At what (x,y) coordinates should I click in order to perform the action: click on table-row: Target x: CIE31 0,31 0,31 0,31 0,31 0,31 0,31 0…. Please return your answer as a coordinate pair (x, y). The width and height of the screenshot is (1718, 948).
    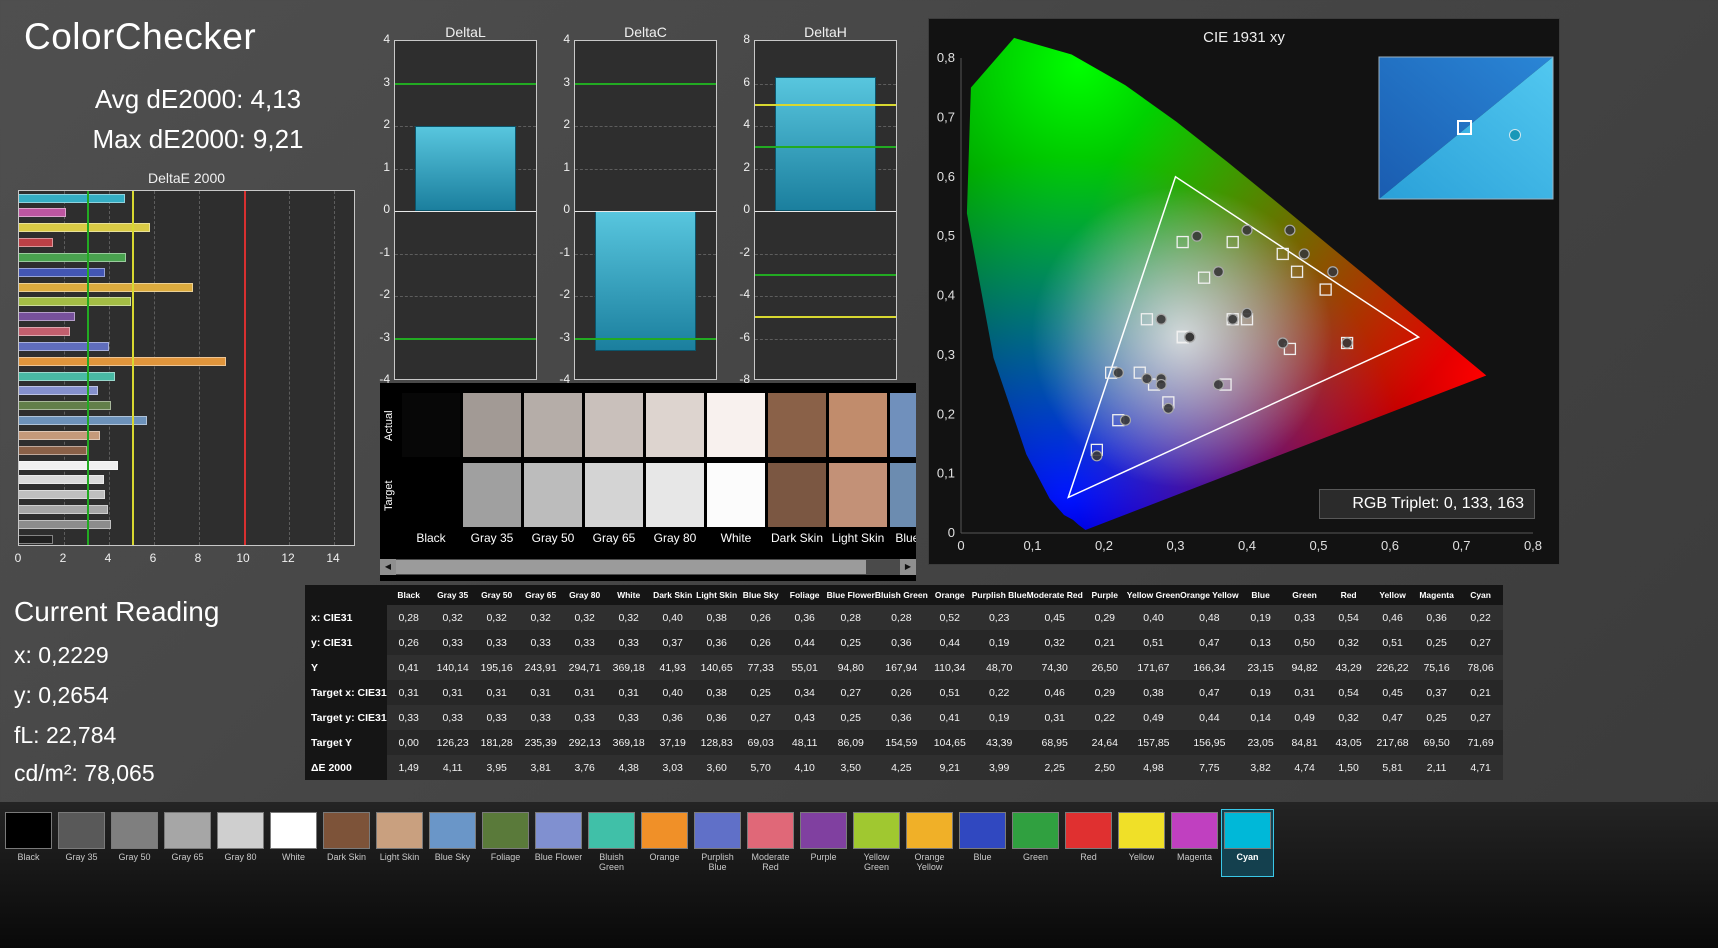
    Looking at the image, I should click on (904, 692).